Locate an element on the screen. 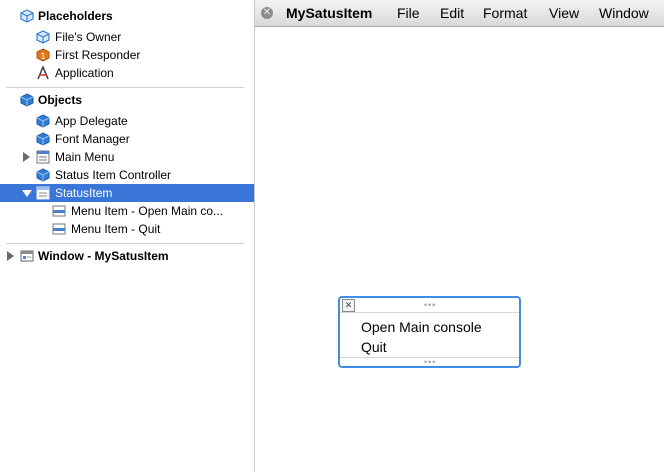 The height and width of the screenshot is (472, 664). outline-row-label: App Delegate is located at coordinates (91, 121).